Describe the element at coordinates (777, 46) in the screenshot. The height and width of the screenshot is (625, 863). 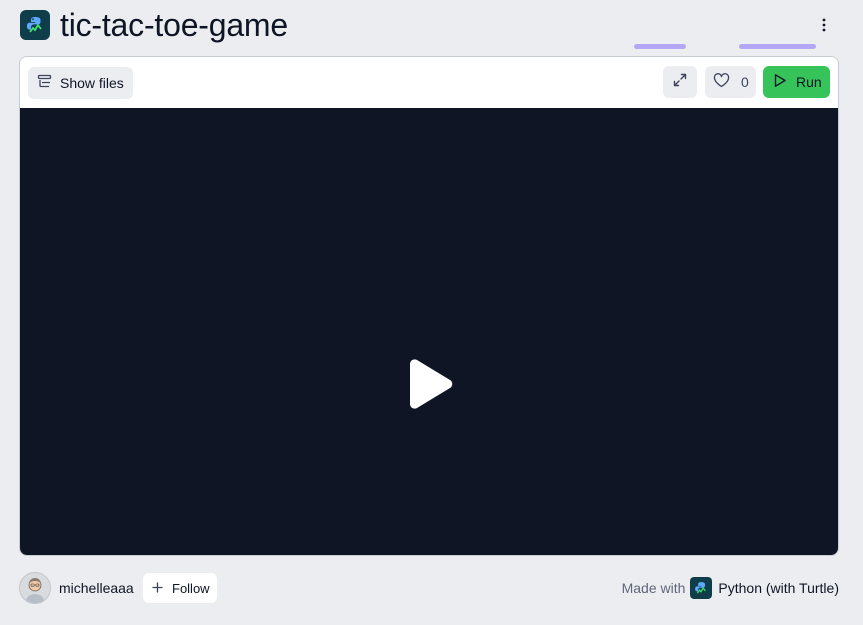
I see `run-highlight-mark` at that location.